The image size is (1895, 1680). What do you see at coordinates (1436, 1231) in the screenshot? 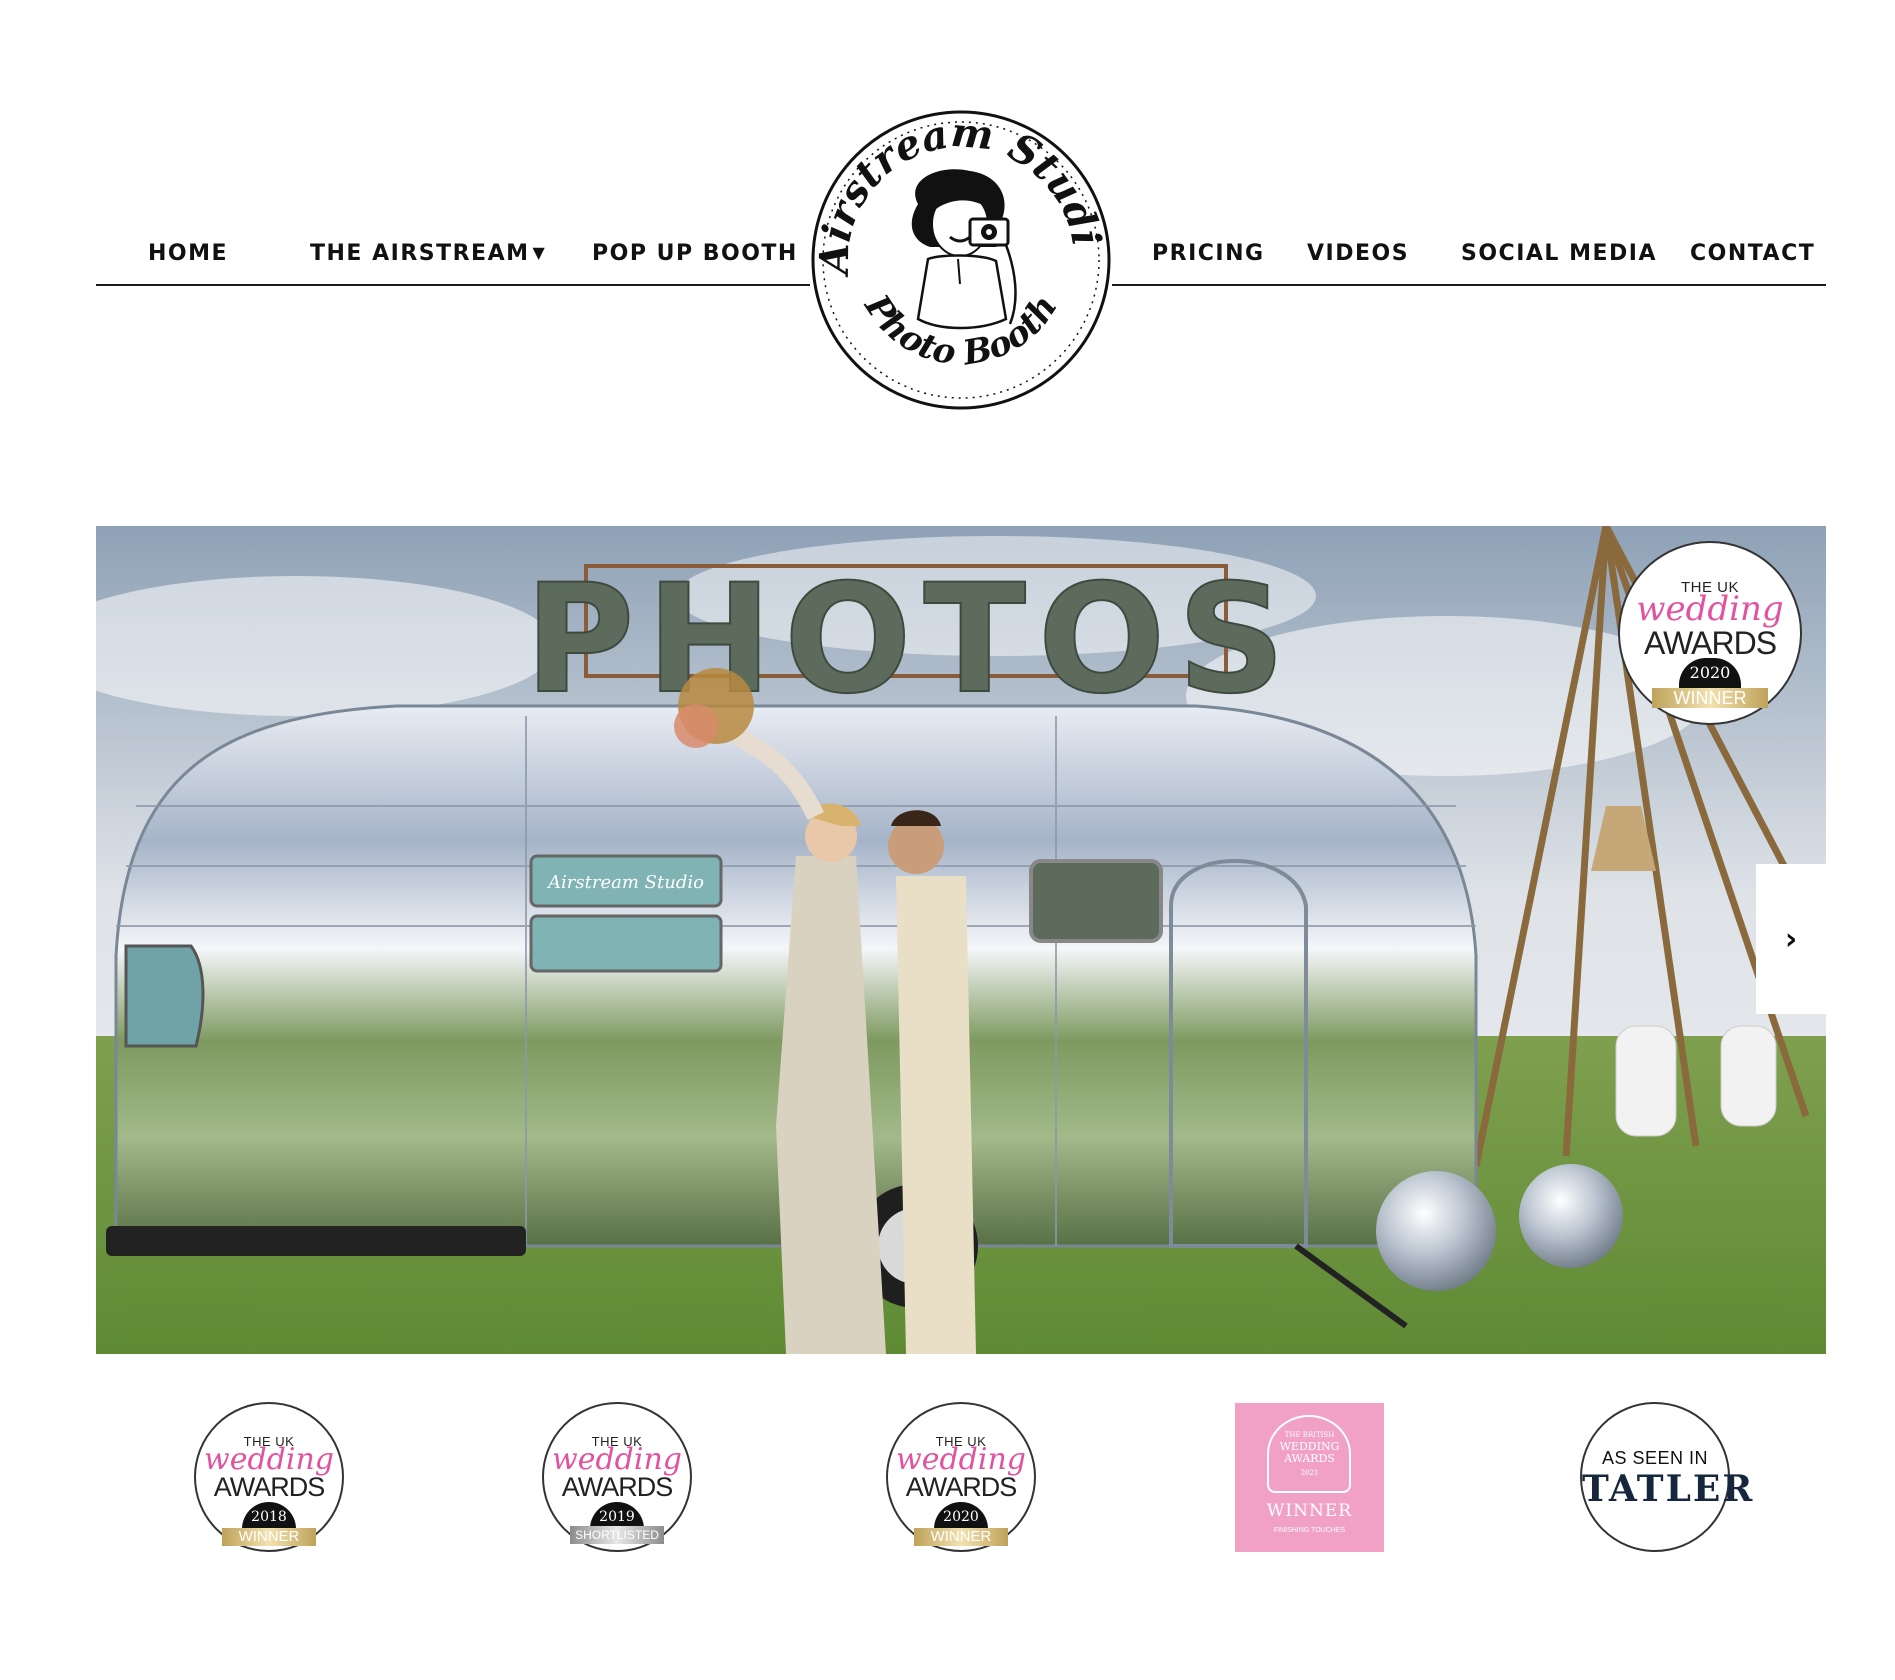
I see `disco-ball-left` at bounding box center [1436, 1231].